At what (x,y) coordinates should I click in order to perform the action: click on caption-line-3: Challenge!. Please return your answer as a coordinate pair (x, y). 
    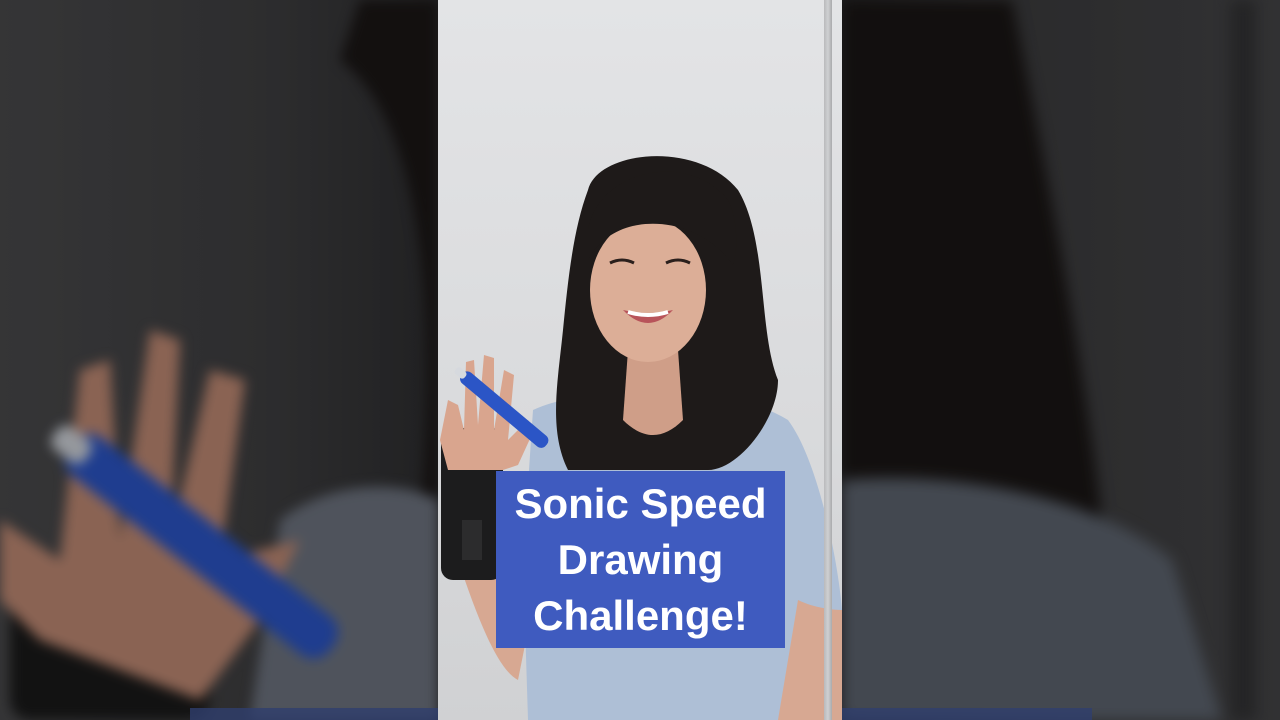
    Looking at the image, I should click on (640, 615).